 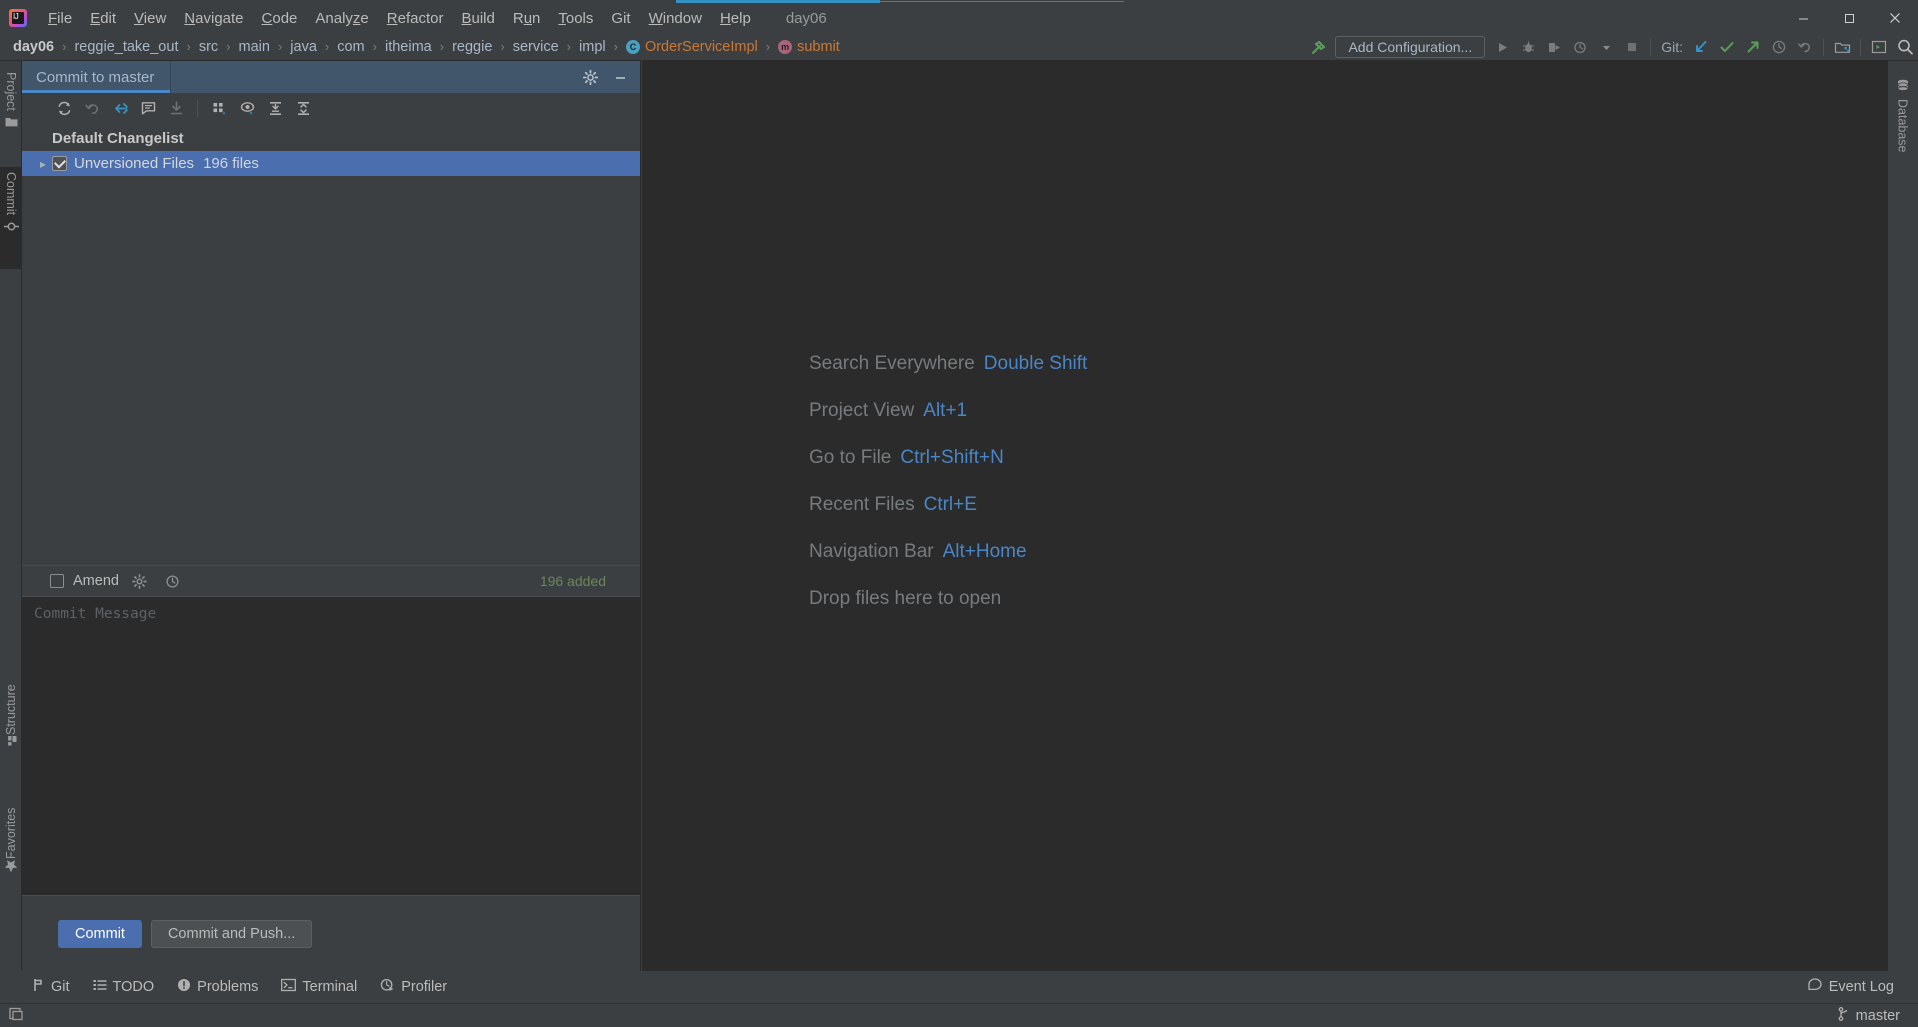 I want to click on sidebar-item-label: Commit, so click(x=11, y=194).